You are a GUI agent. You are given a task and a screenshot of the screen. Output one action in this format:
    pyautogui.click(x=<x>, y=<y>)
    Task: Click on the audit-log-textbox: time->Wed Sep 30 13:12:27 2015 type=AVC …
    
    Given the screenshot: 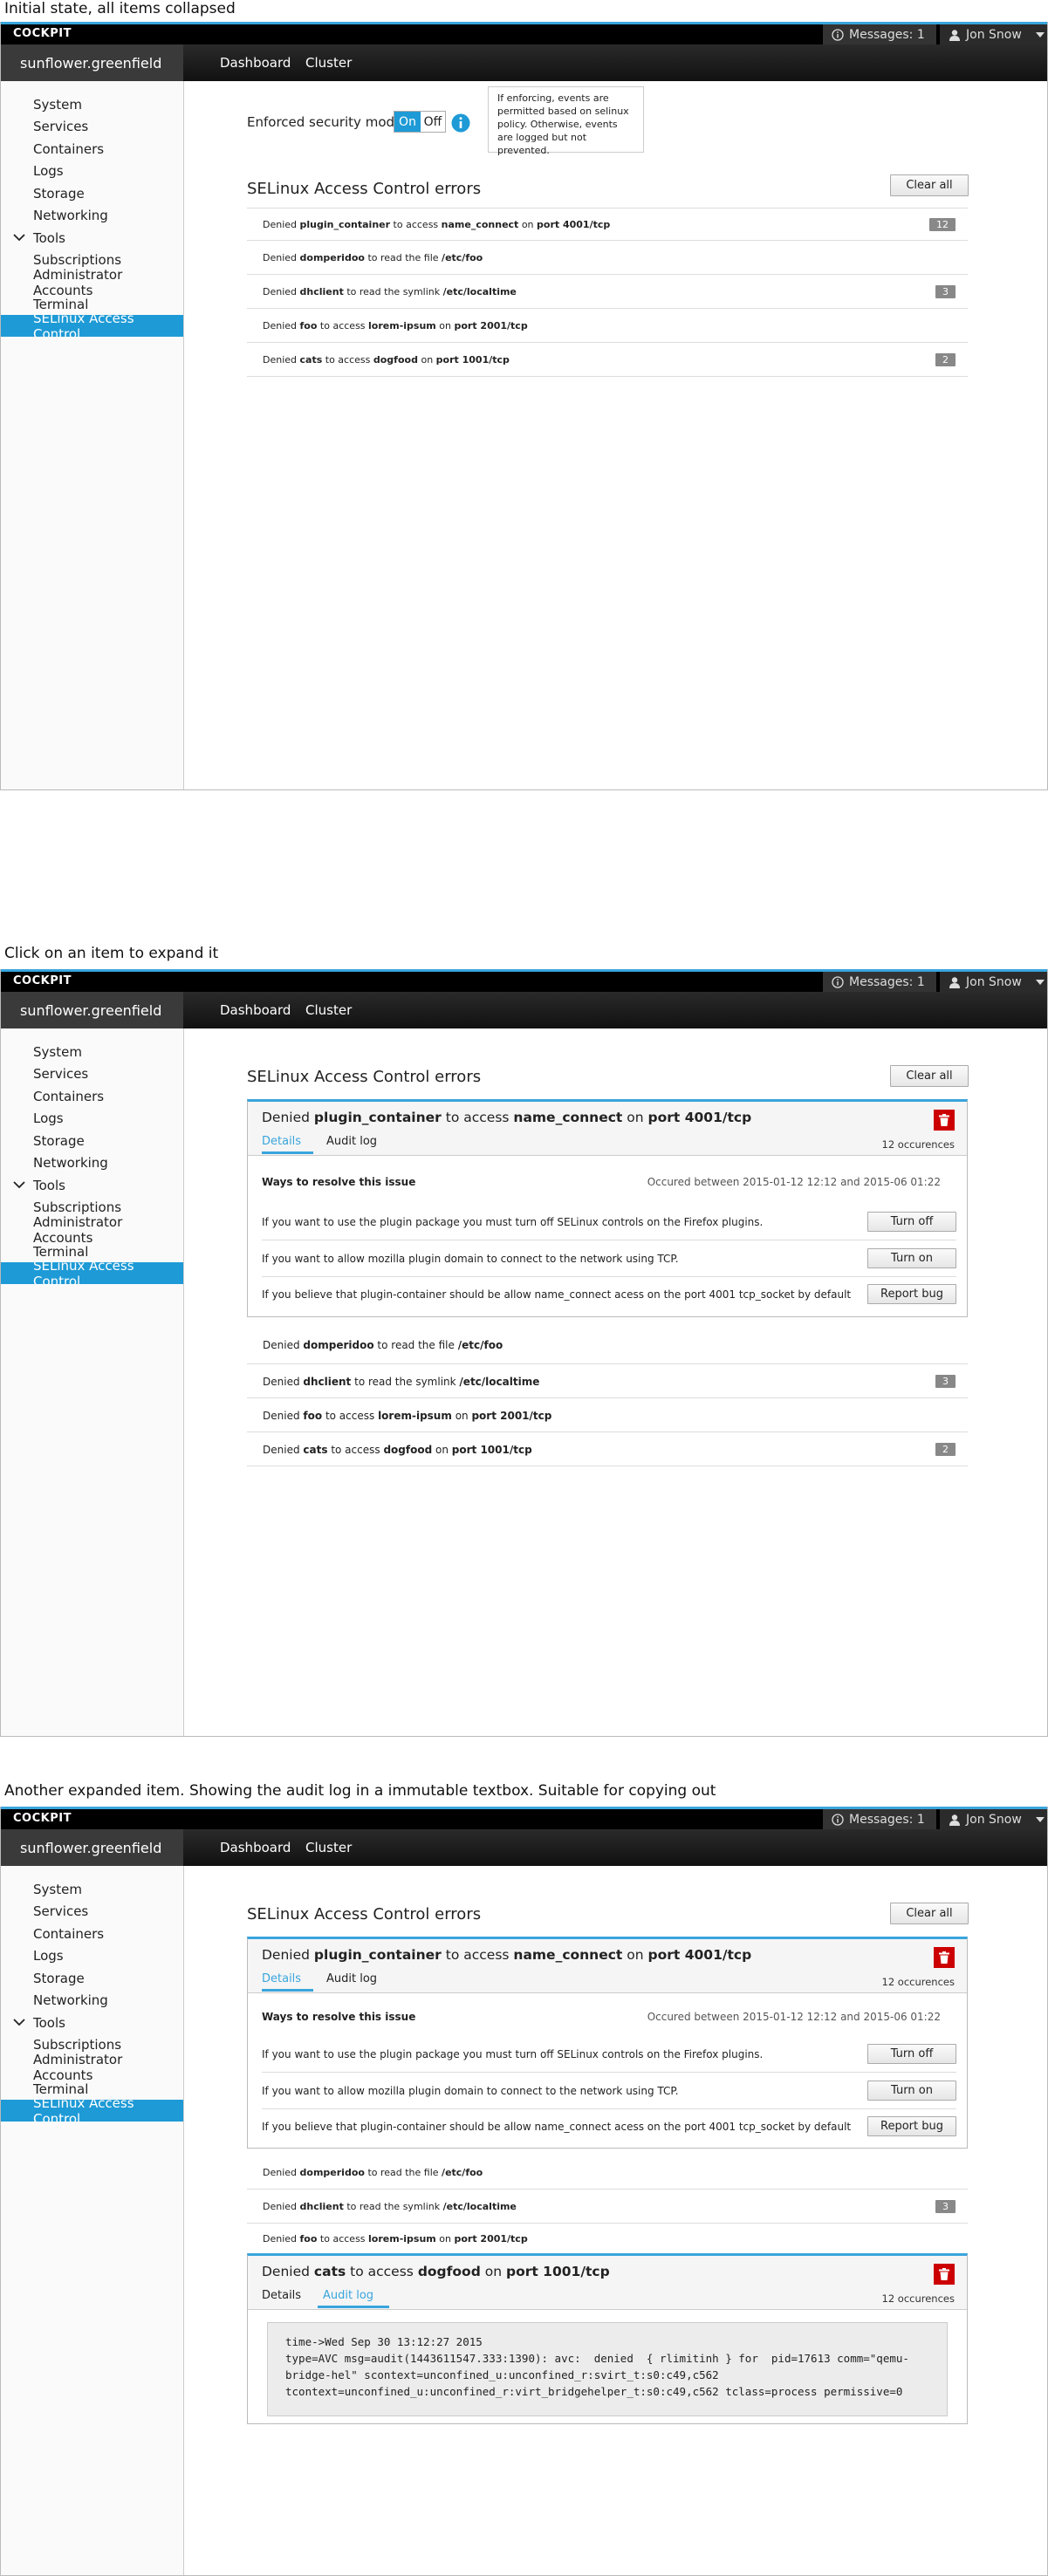 What is the action you would take?
    pyautogui.click(x=607, y=2369)
    